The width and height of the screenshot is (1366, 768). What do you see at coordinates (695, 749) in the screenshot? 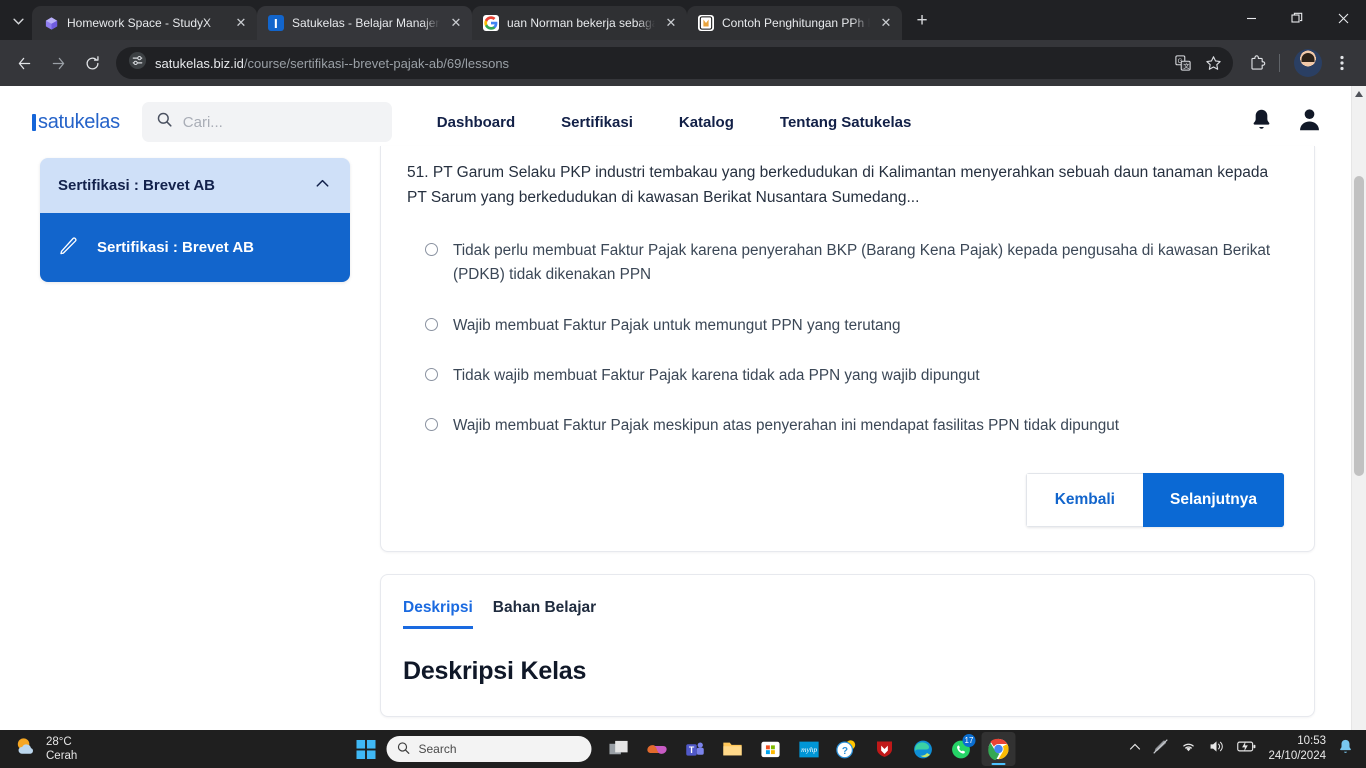
I see `teams-icon: T` at bounding box center [695, 749].